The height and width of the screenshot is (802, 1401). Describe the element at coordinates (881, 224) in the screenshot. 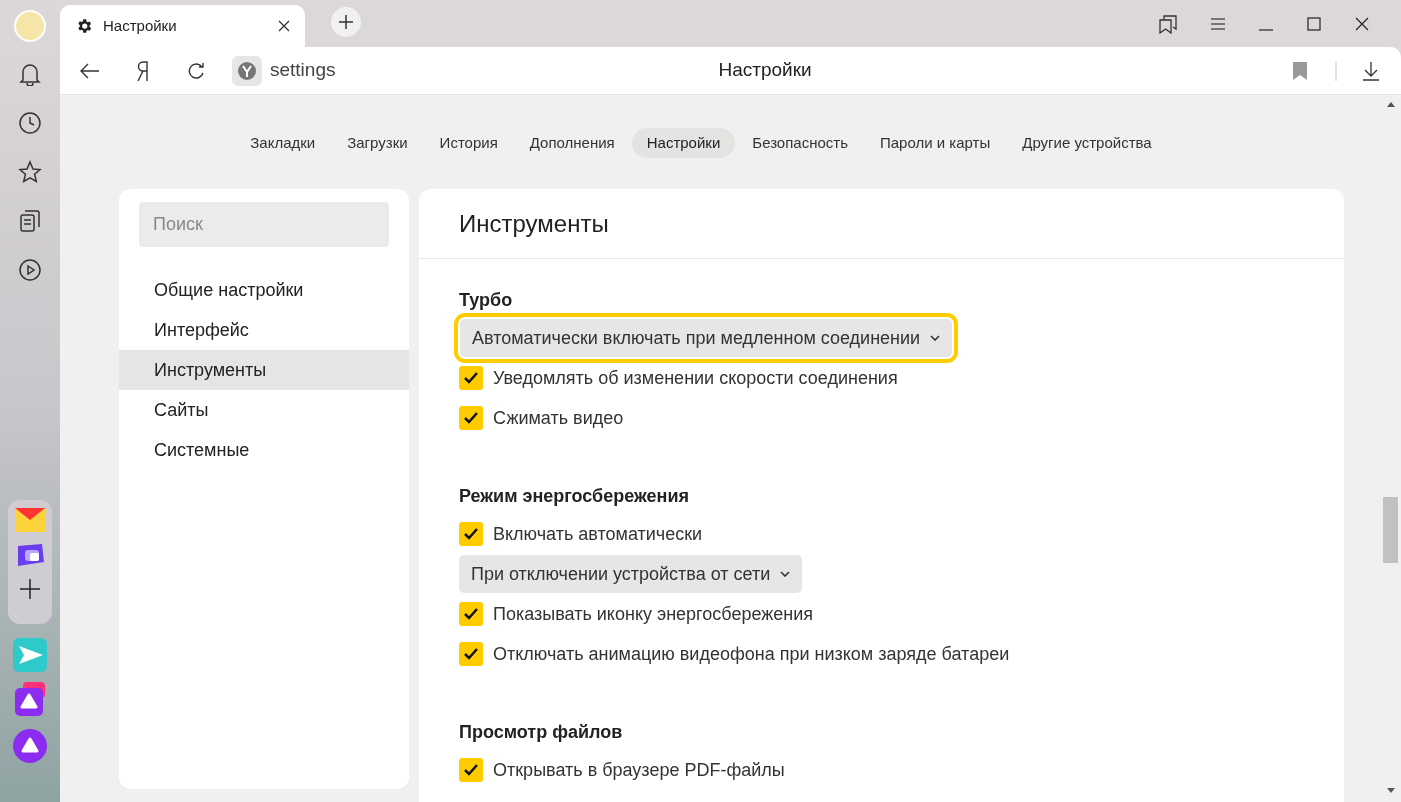

I see `section-title: Инструменты` at that location.